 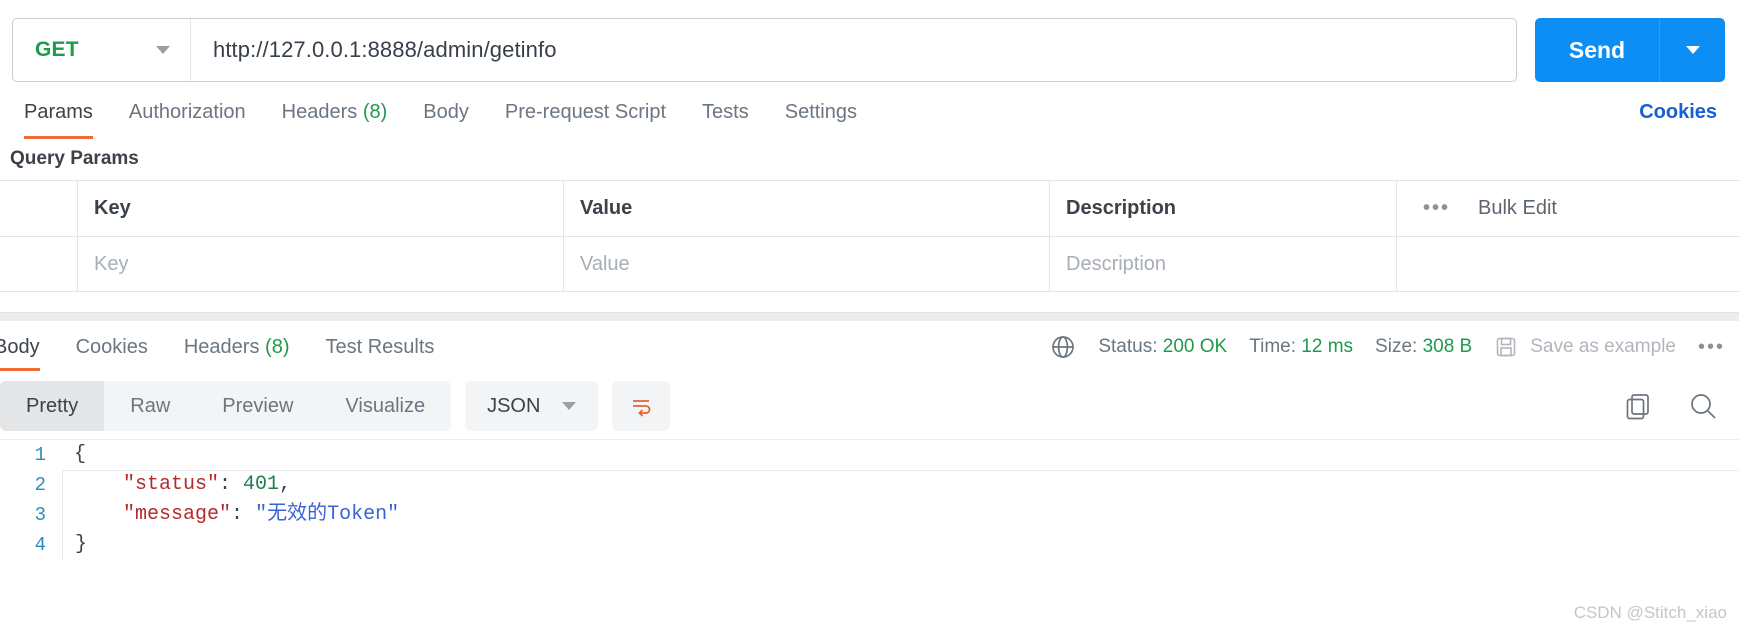 What do you see at coordinates (900, 455) in the screenshot?
I see `line-content: {` at bounding box center [900, 455].